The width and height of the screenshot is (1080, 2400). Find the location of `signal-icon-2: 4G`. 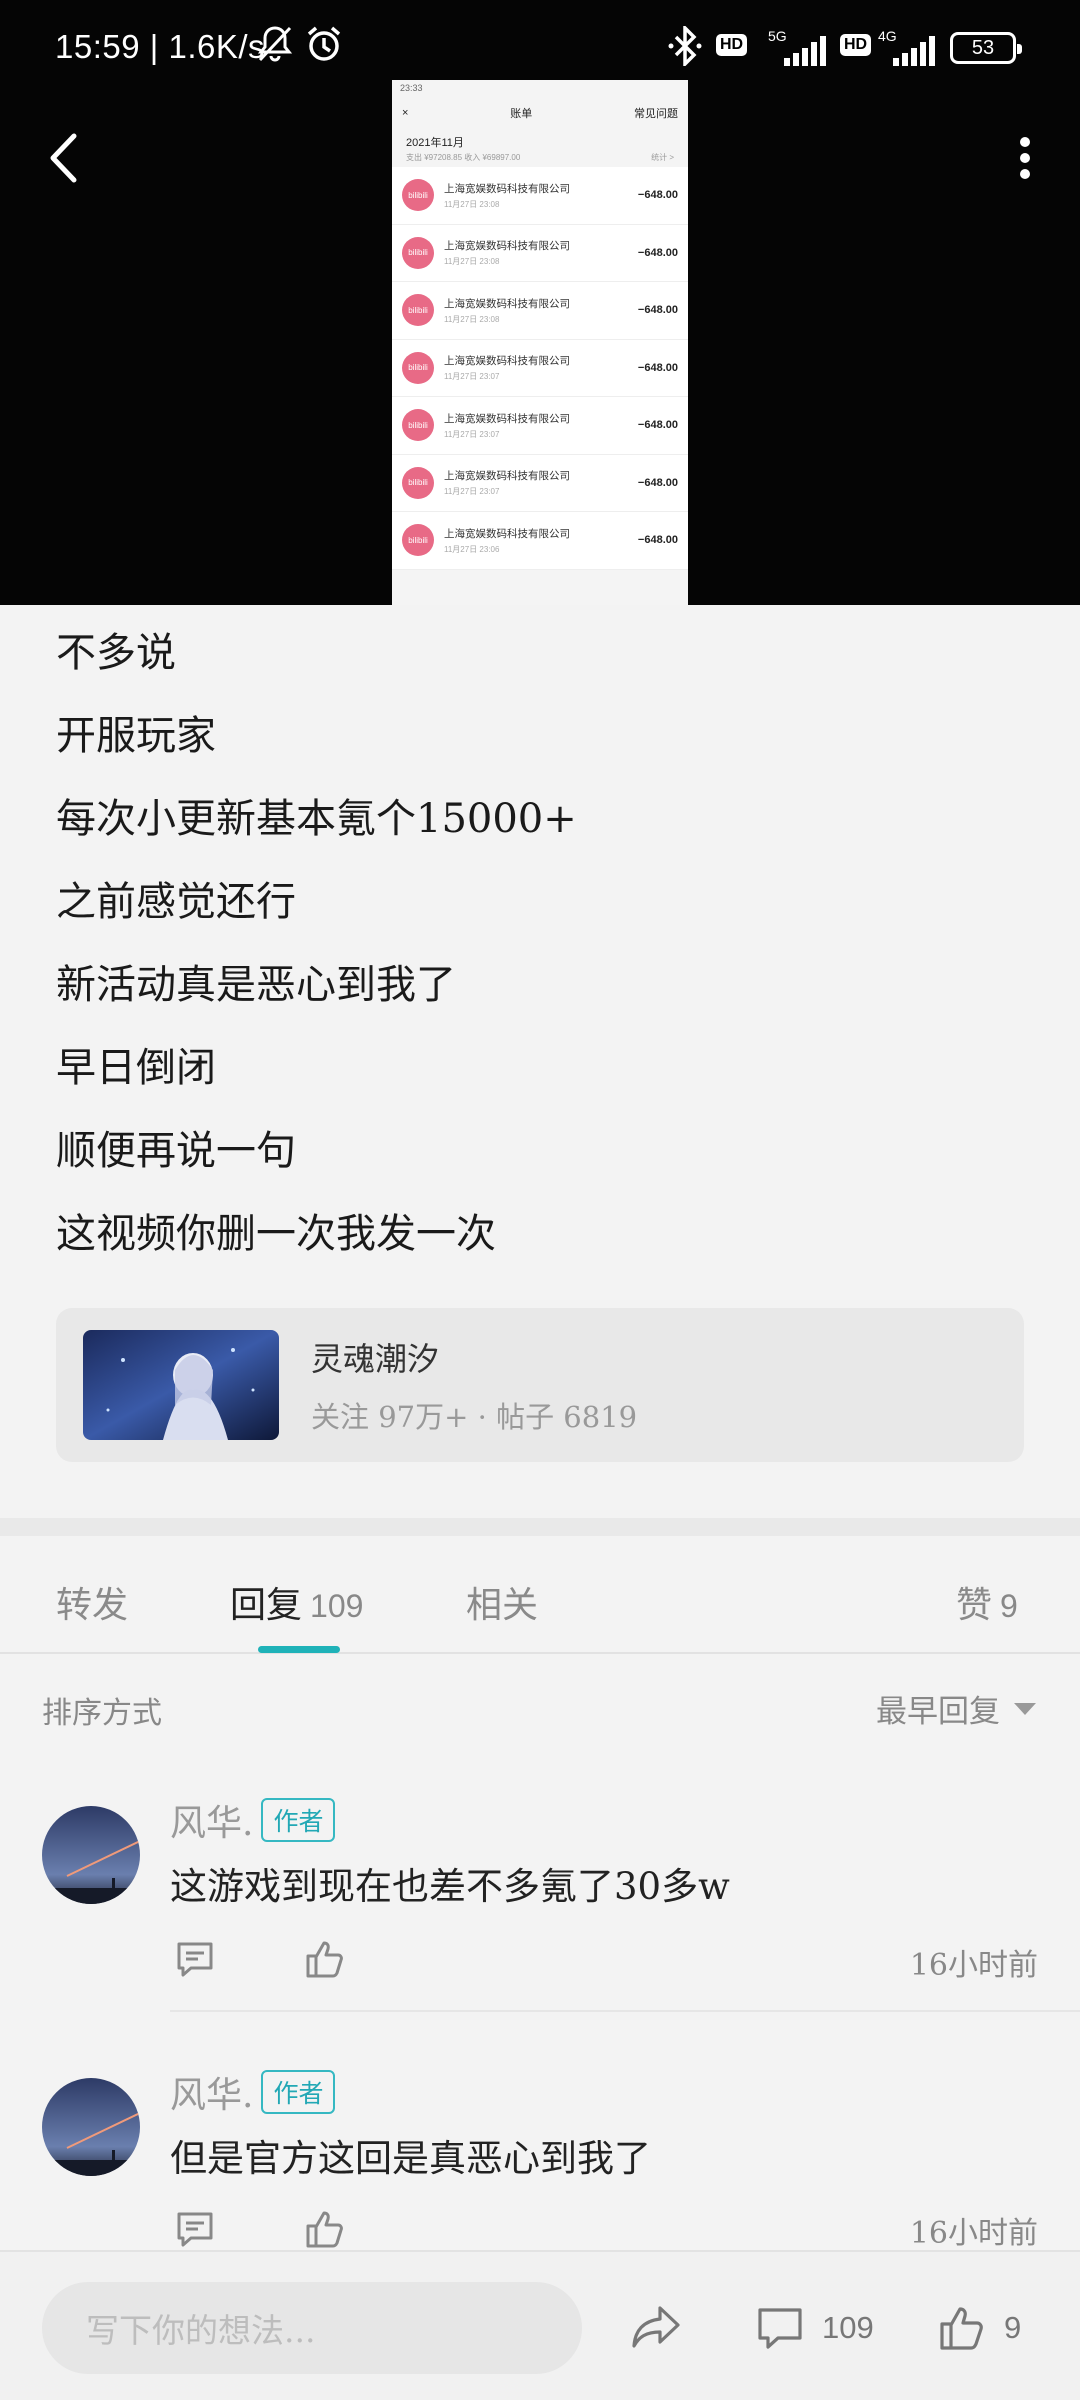

signal-icon-2: 4G is located at coordinates (908, 44).